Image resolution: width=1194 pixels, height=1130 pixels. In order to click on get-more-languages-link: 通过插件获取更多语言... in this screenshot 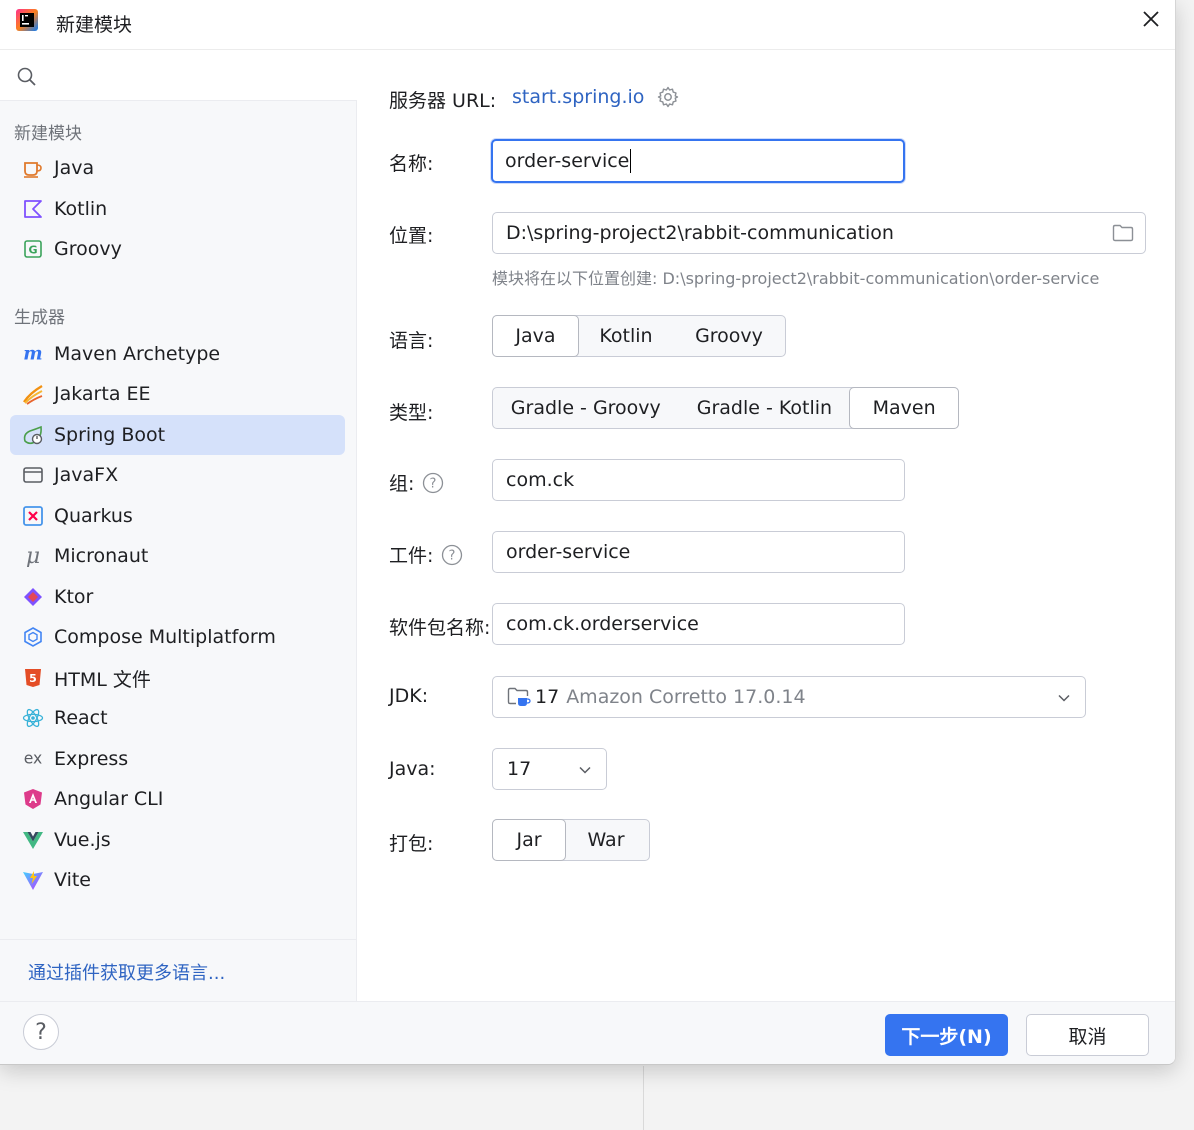, I will do `click(126, 972)`.